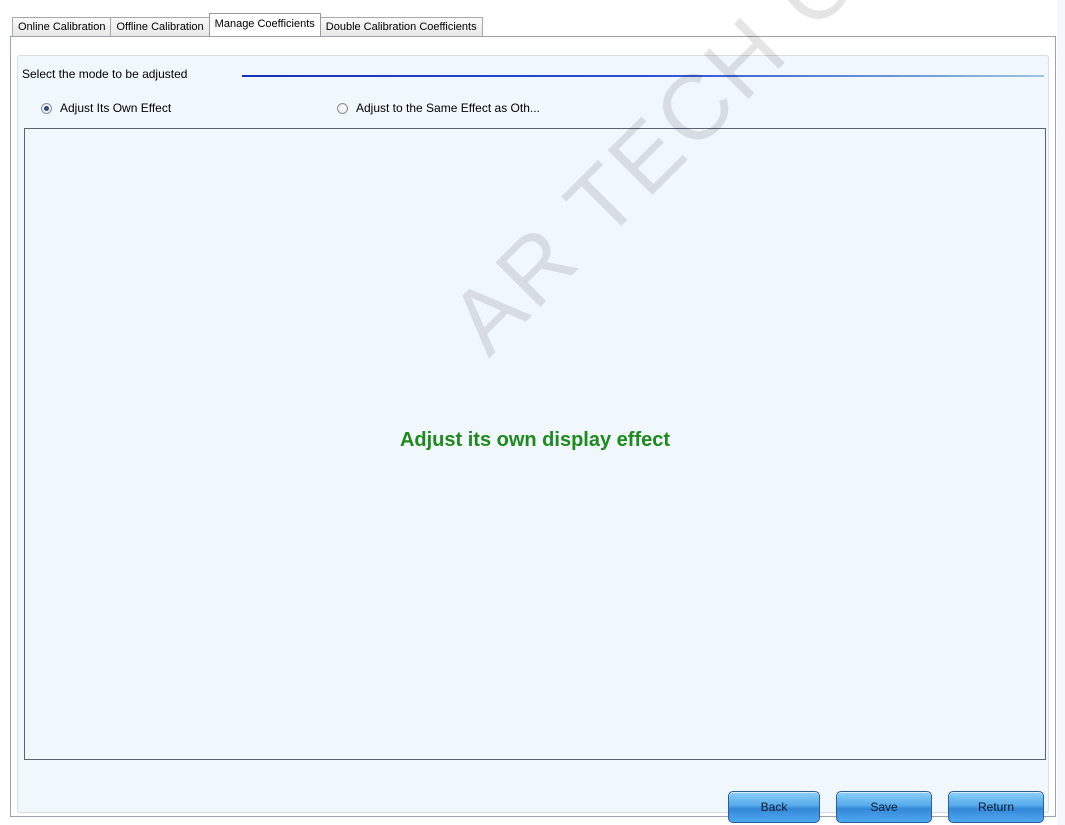 This screenshot has width=1065, height=825. I want to click on window-edge, so click(1061, 412).